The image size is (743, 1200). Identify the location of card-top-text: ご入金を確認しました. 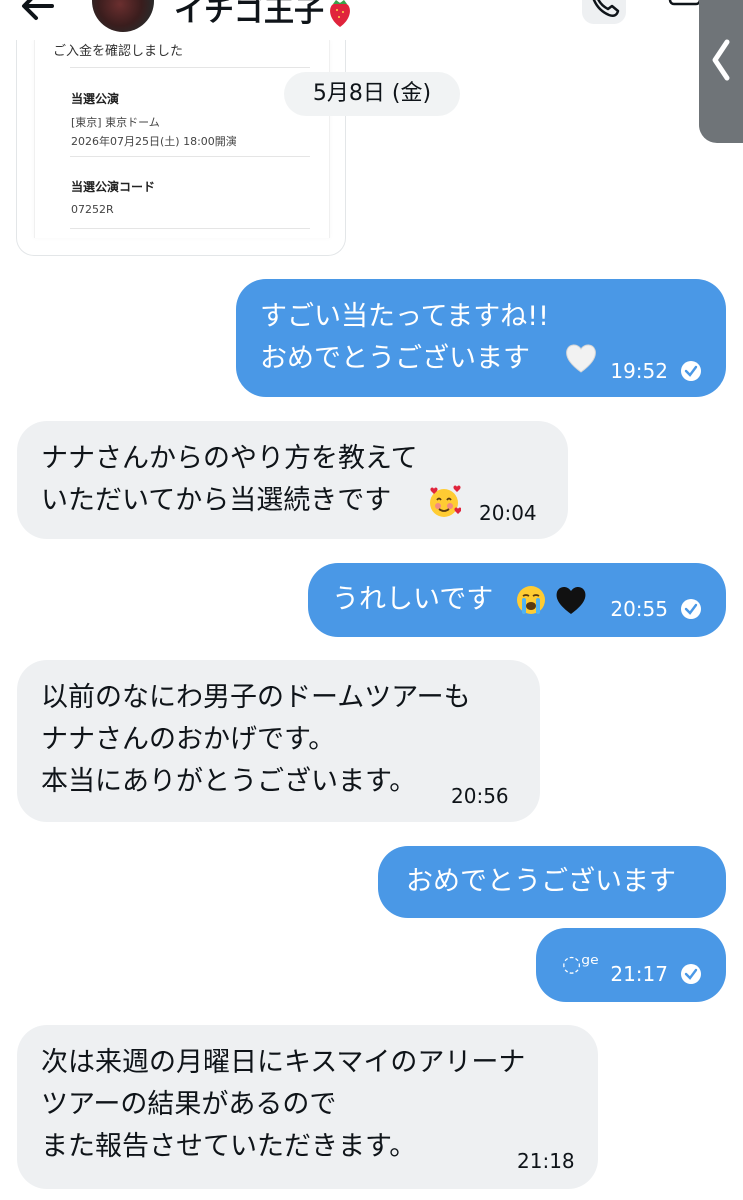
(118, 51).